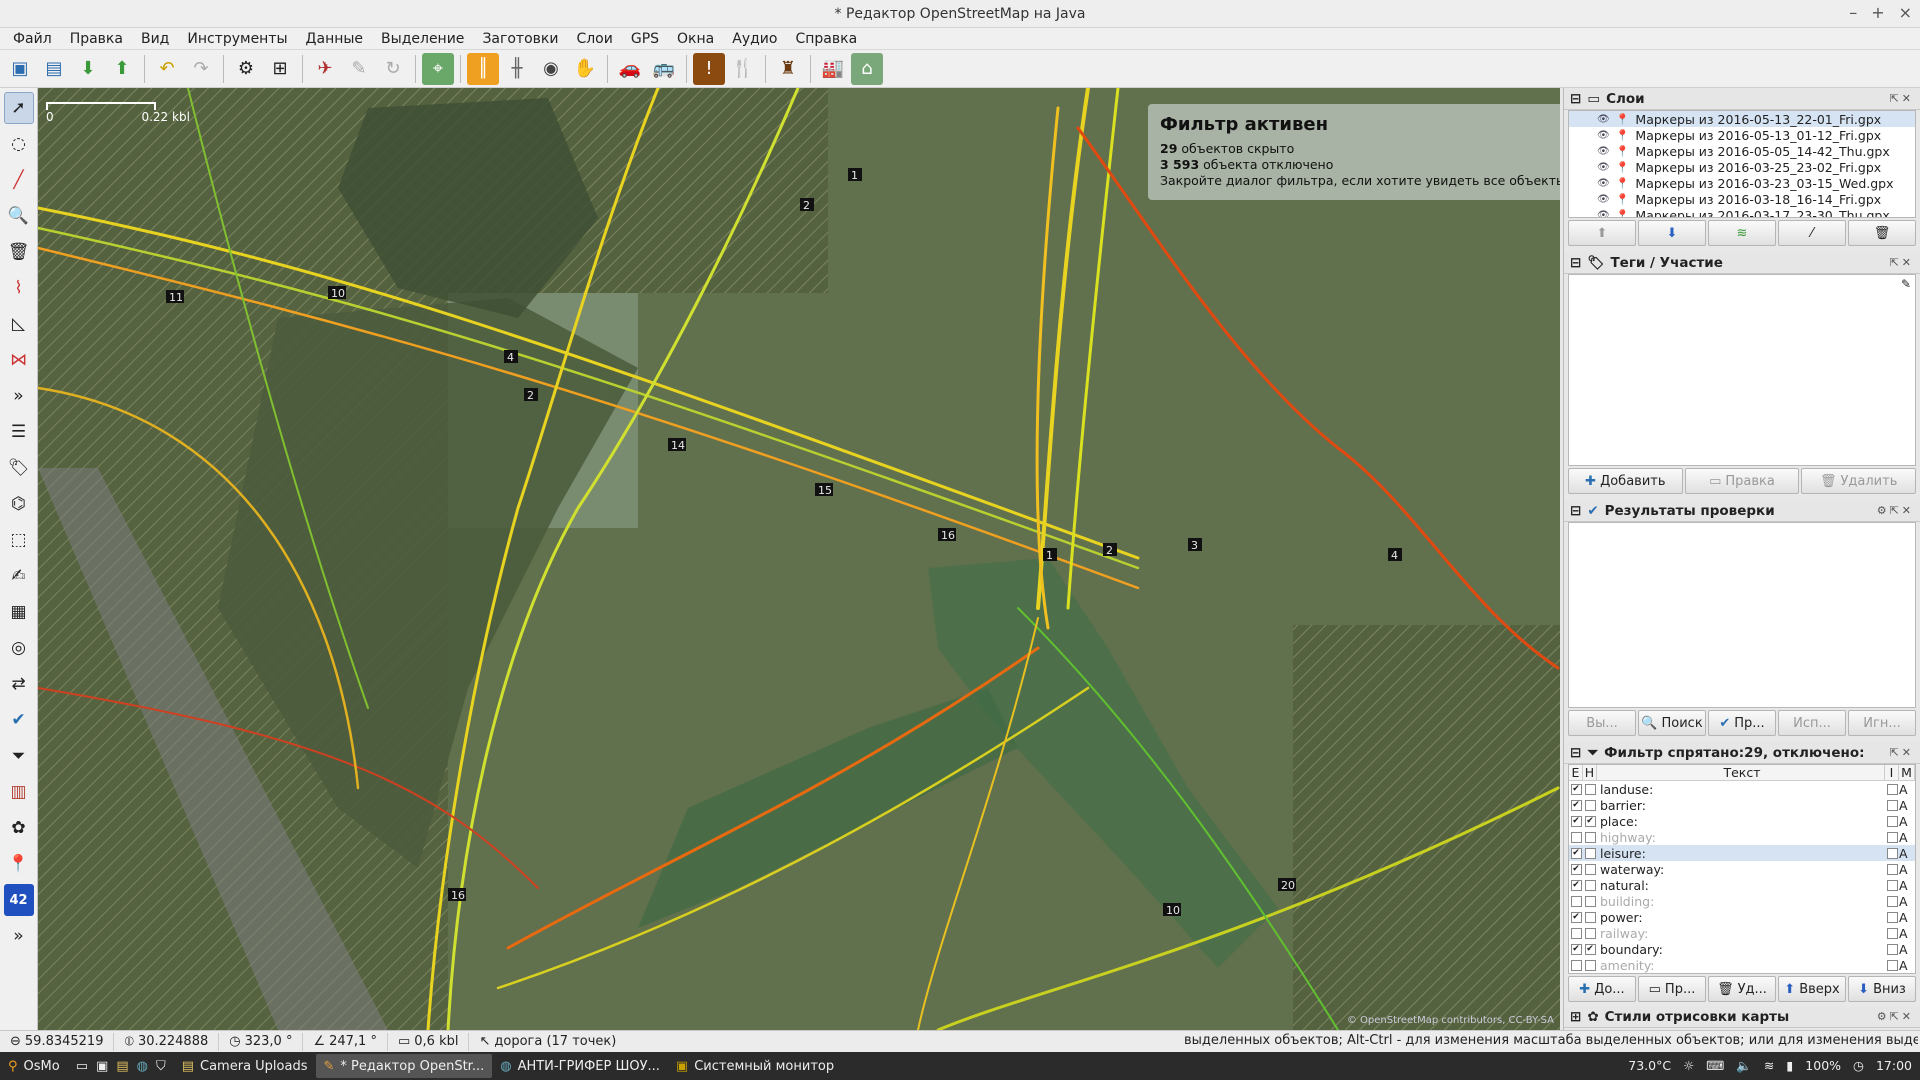 The width and height of the screenshot is (1920, 1080). I want to click on warning-icon: !, so click(709, 68).